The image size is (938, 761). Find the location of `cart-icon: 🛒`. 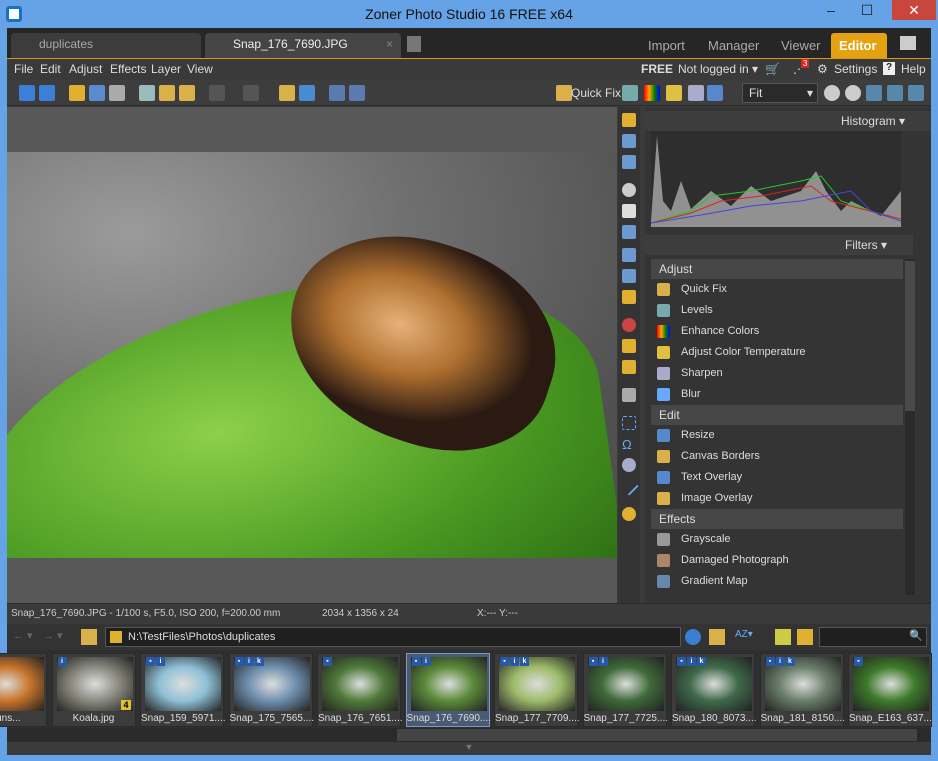

cart-icon: 🛒 is located at coordinates (772, 69).